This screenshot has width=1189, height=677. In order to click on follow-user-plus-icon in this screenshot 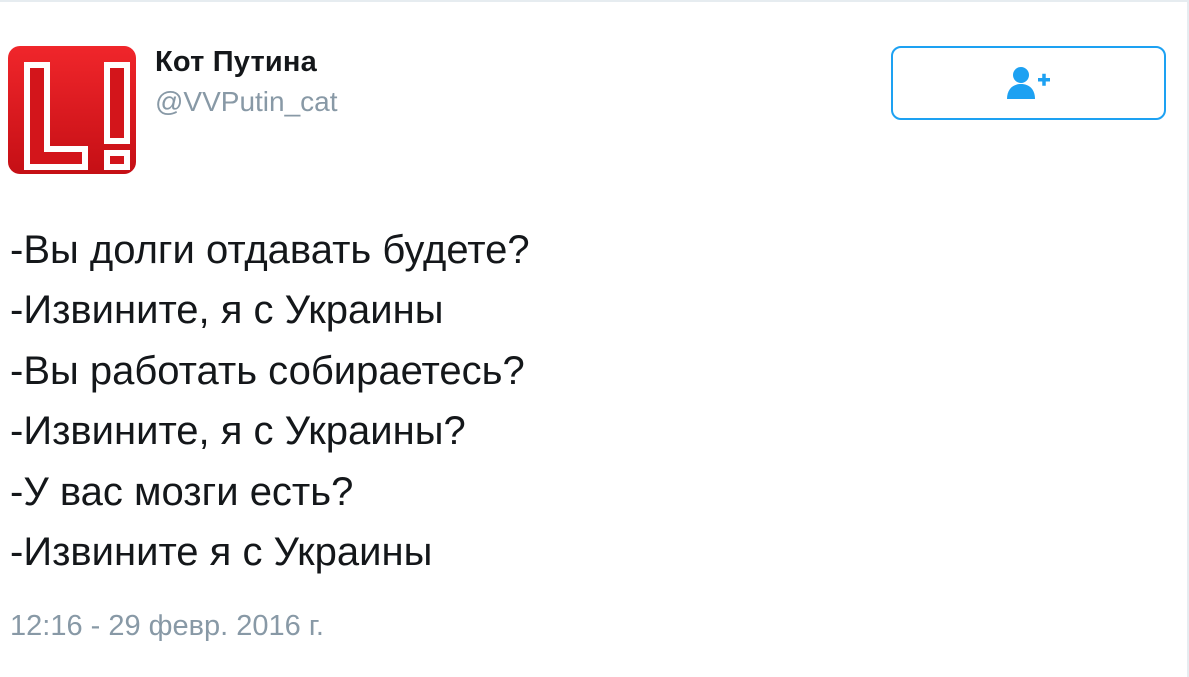, I will do `click(1029, 83)`.